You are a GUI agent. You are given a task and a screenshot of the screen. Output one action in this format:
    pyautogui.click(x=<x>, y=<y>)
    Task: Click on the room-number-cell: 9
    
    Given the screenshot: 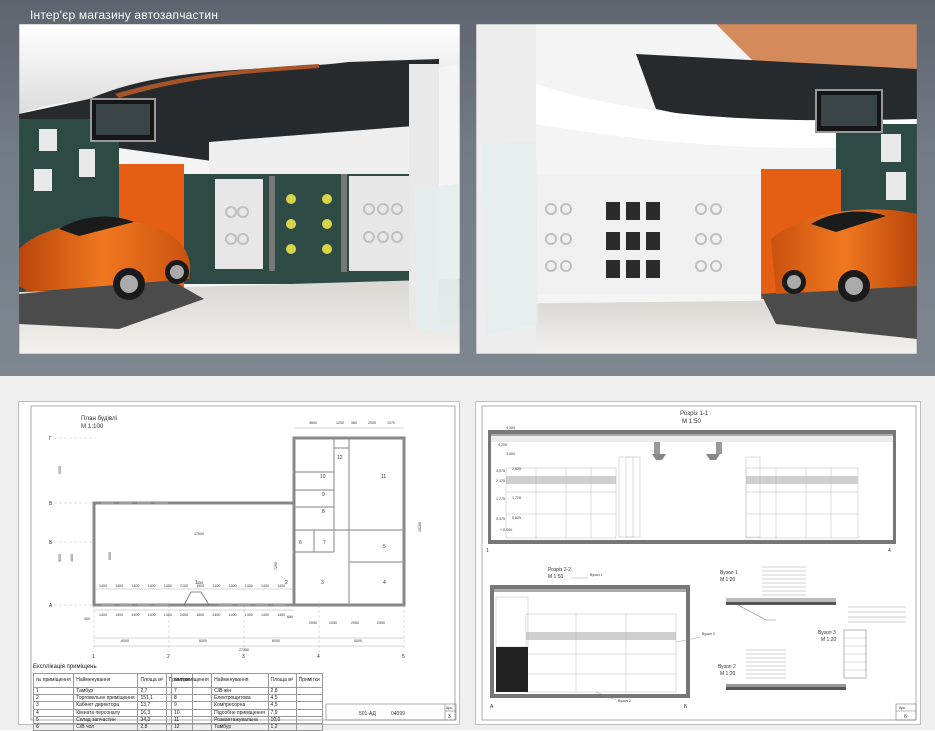 What is the action you would take?
    pyautogui.click(x=191, y=705)
    